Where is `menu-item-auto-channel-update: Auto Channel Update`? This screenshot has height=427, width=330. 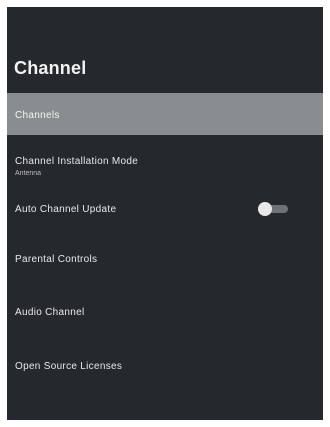 menu-item-auto-channel-update: Auto Channel Update is located at coordinates (165, 212).